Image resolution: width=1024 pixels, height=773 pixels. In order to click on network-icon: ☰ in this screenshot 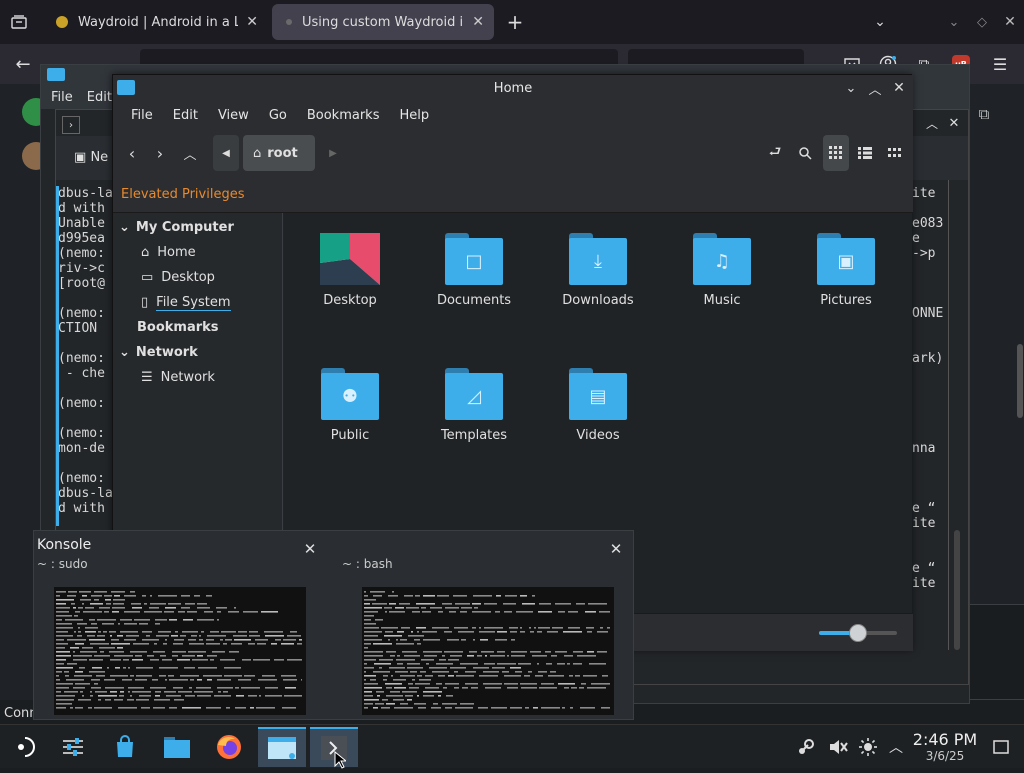, I will do `click(147, 377)`.